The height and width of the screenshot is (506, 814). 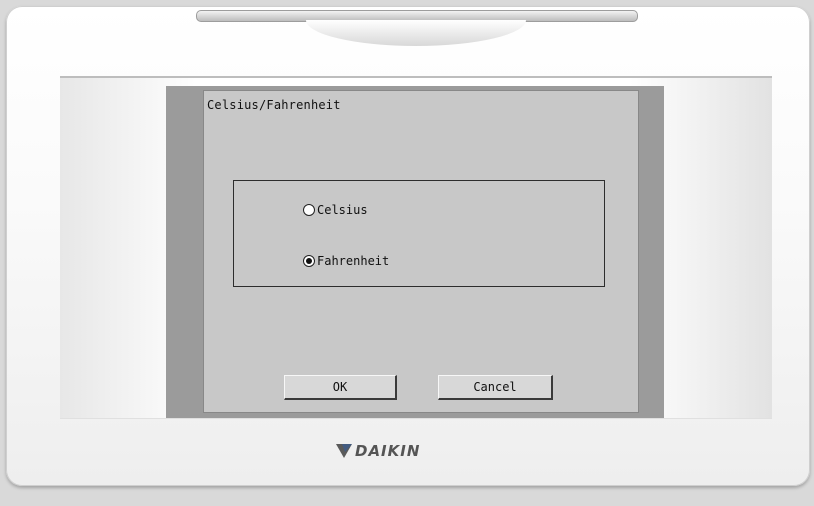 I want to click on brand-logo: DAIKIN, so click(x=378, y=451).